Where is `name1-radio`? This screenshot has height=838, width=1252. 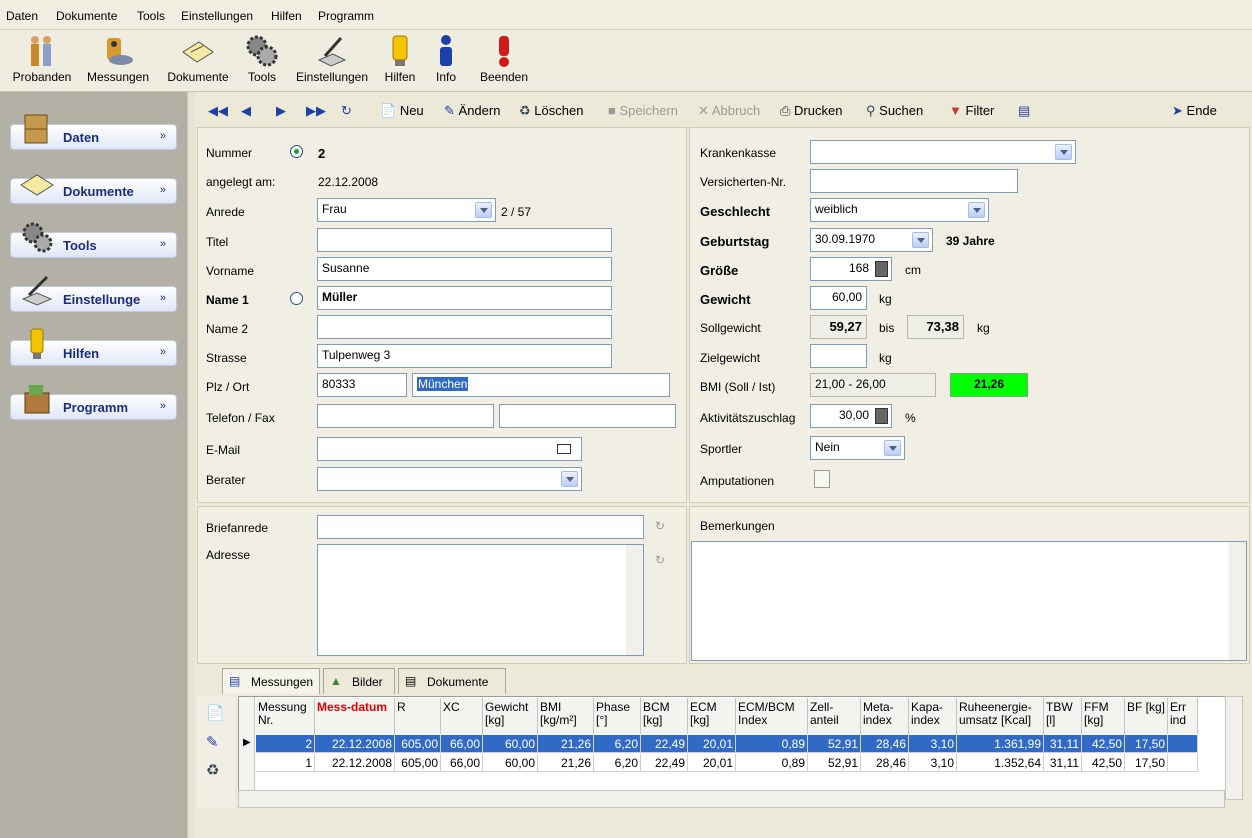 name1-radio is located at coordinates (296, 298).